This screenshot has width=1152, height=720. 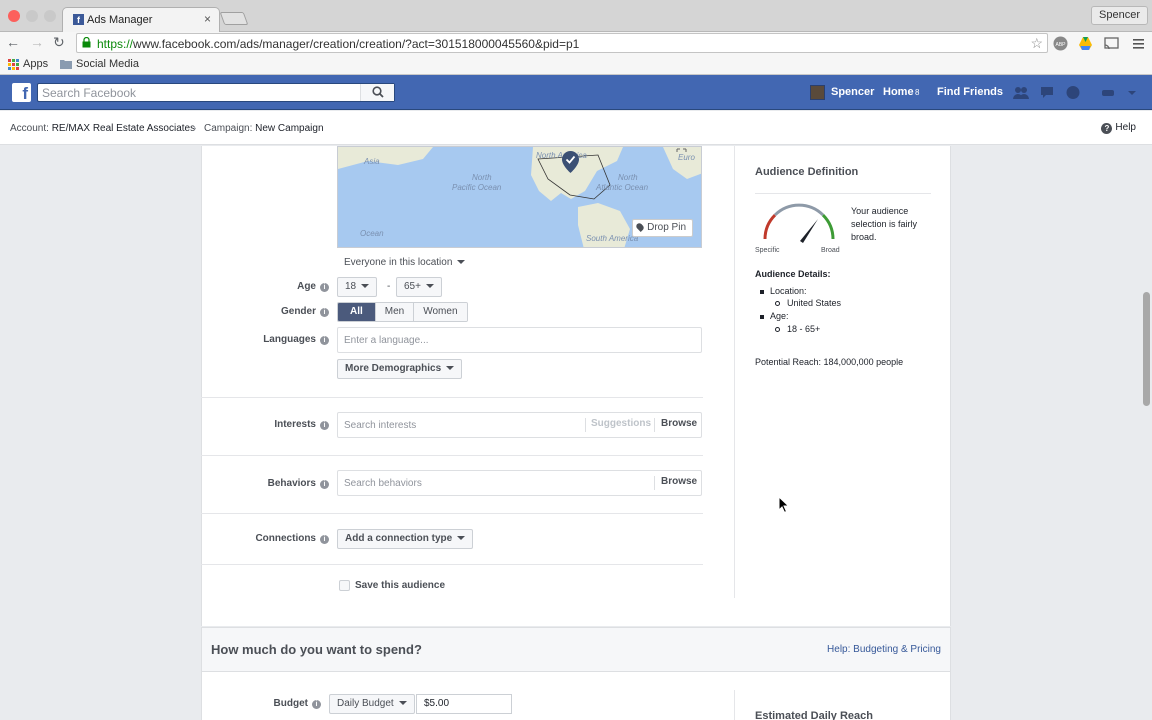 I want to click on connection-type-dropdown: Add a connection type, so click(x=405, y=539).